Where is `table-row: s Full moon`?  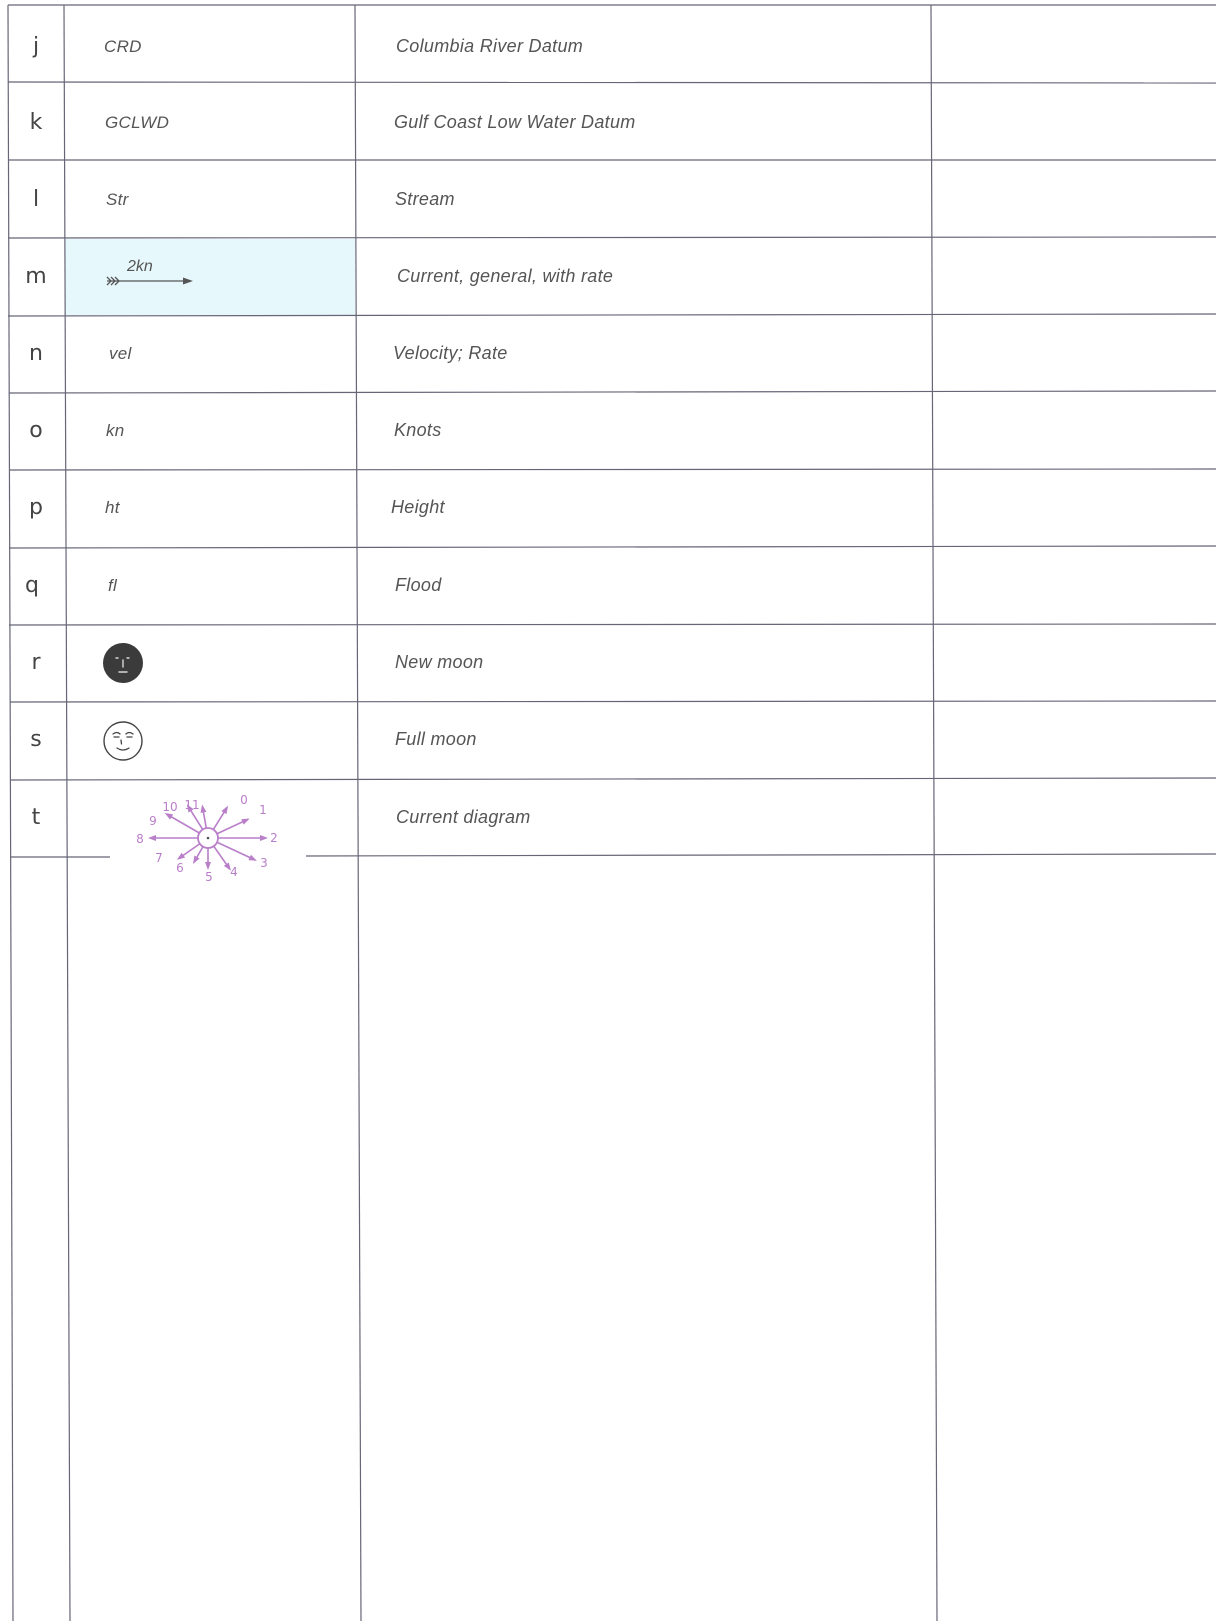
table-row: s Full moon is located at coordinates (612, 739).